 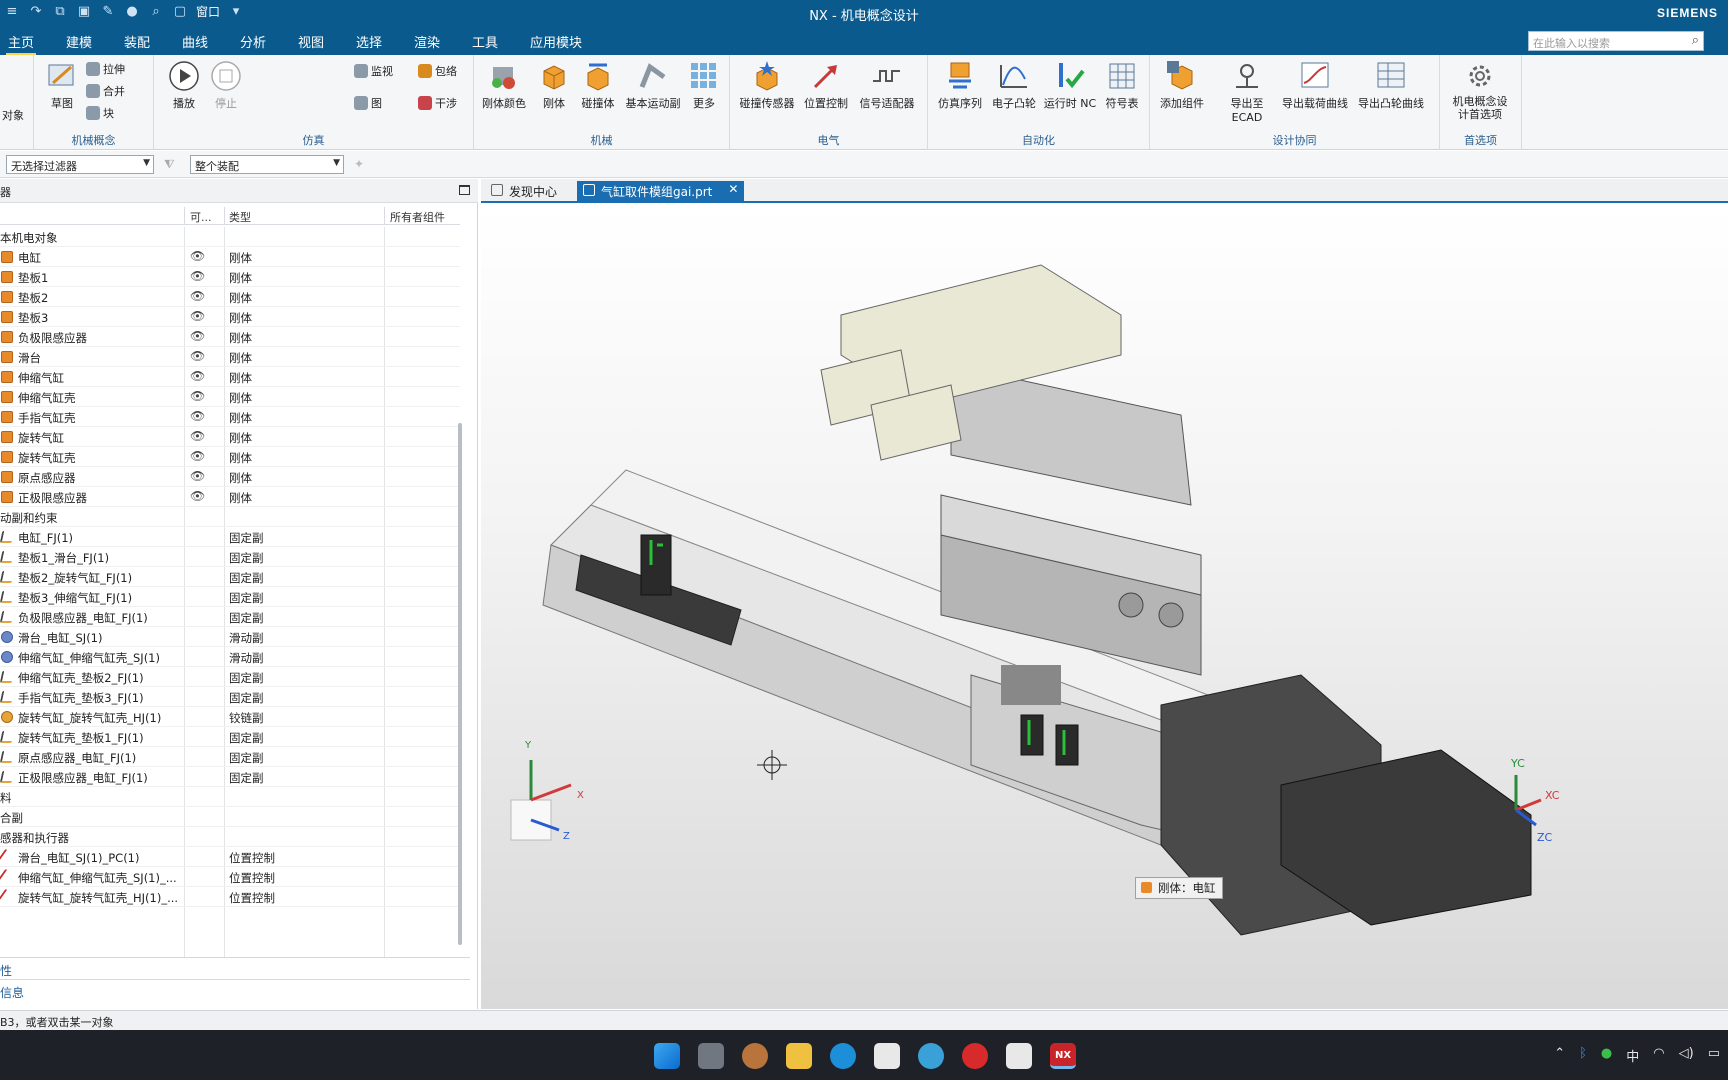 What do you see at coordinates (1014, 85) in the screenshot?
I see `e-cam-button: 电子凸轮` at bounding box center [1014, 85].